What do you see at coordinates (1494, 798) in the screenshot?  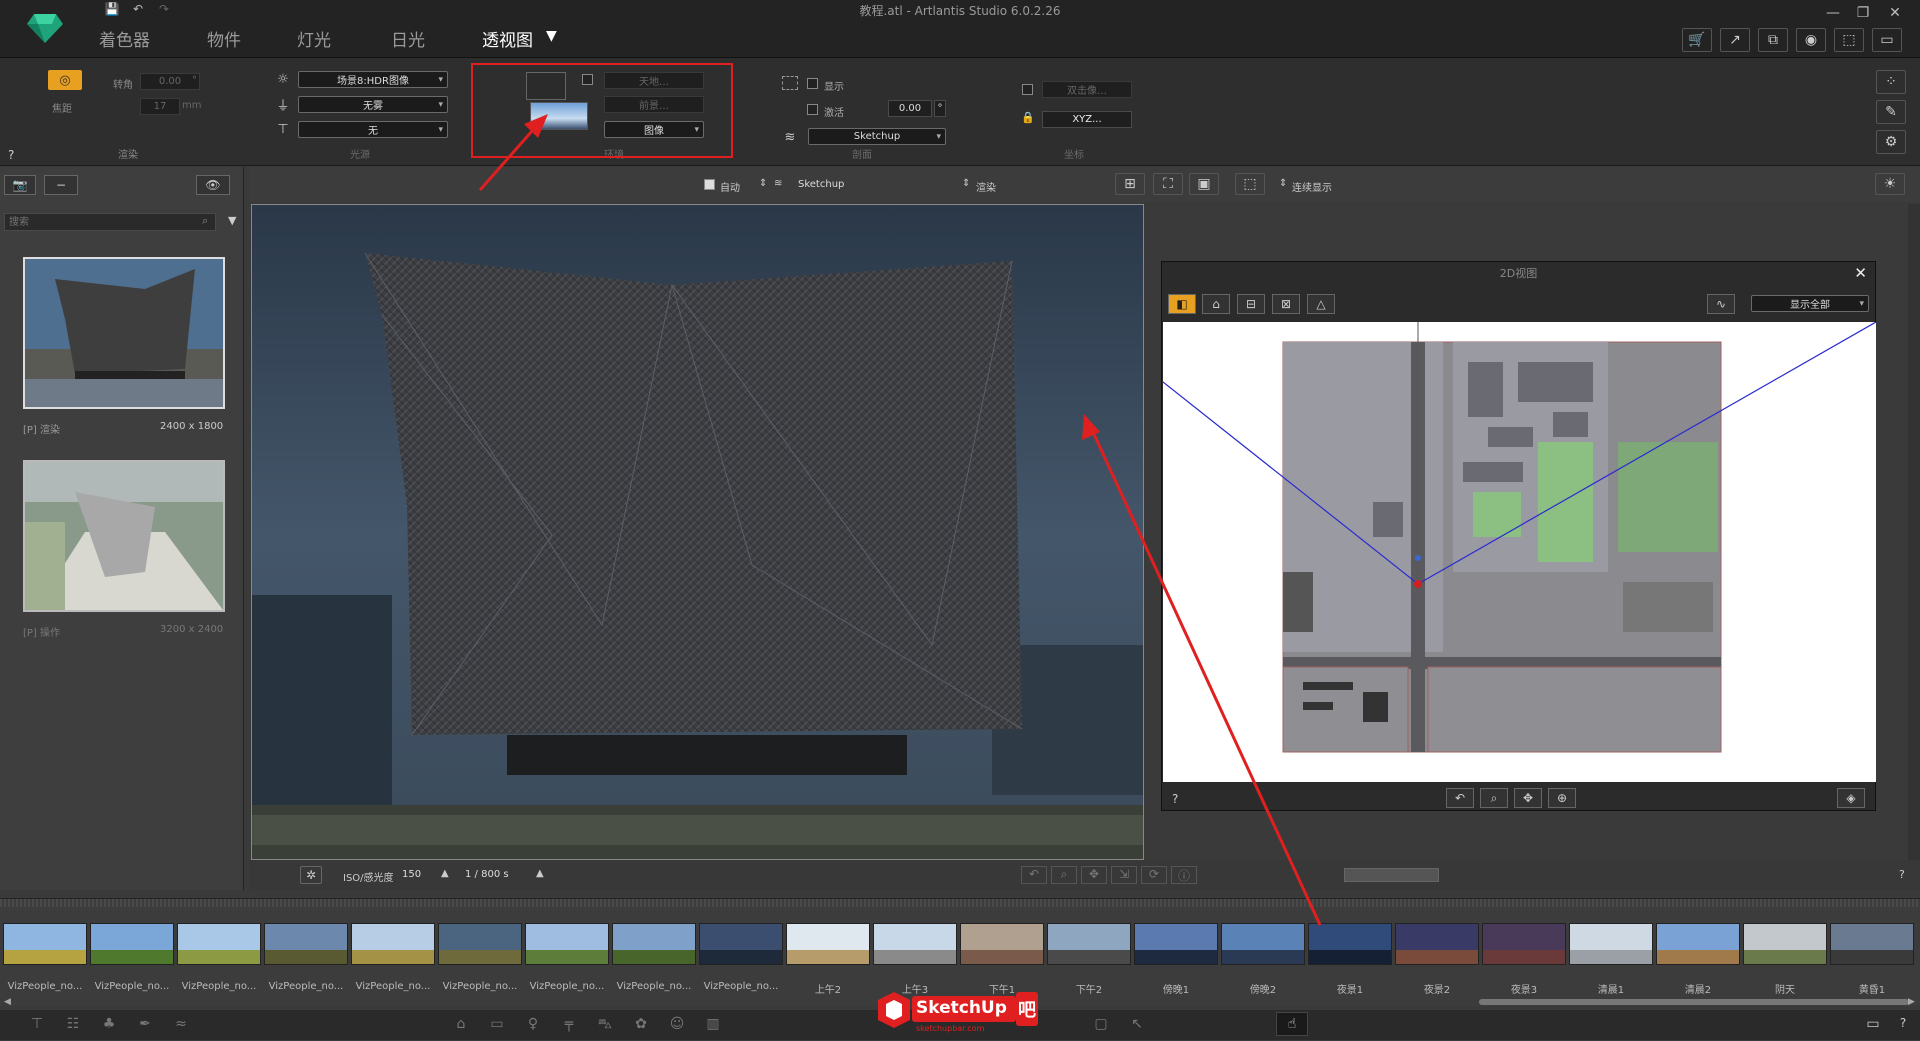 I see `zoom-2d-icon: ⌕` at bounding box center [1494, 798].